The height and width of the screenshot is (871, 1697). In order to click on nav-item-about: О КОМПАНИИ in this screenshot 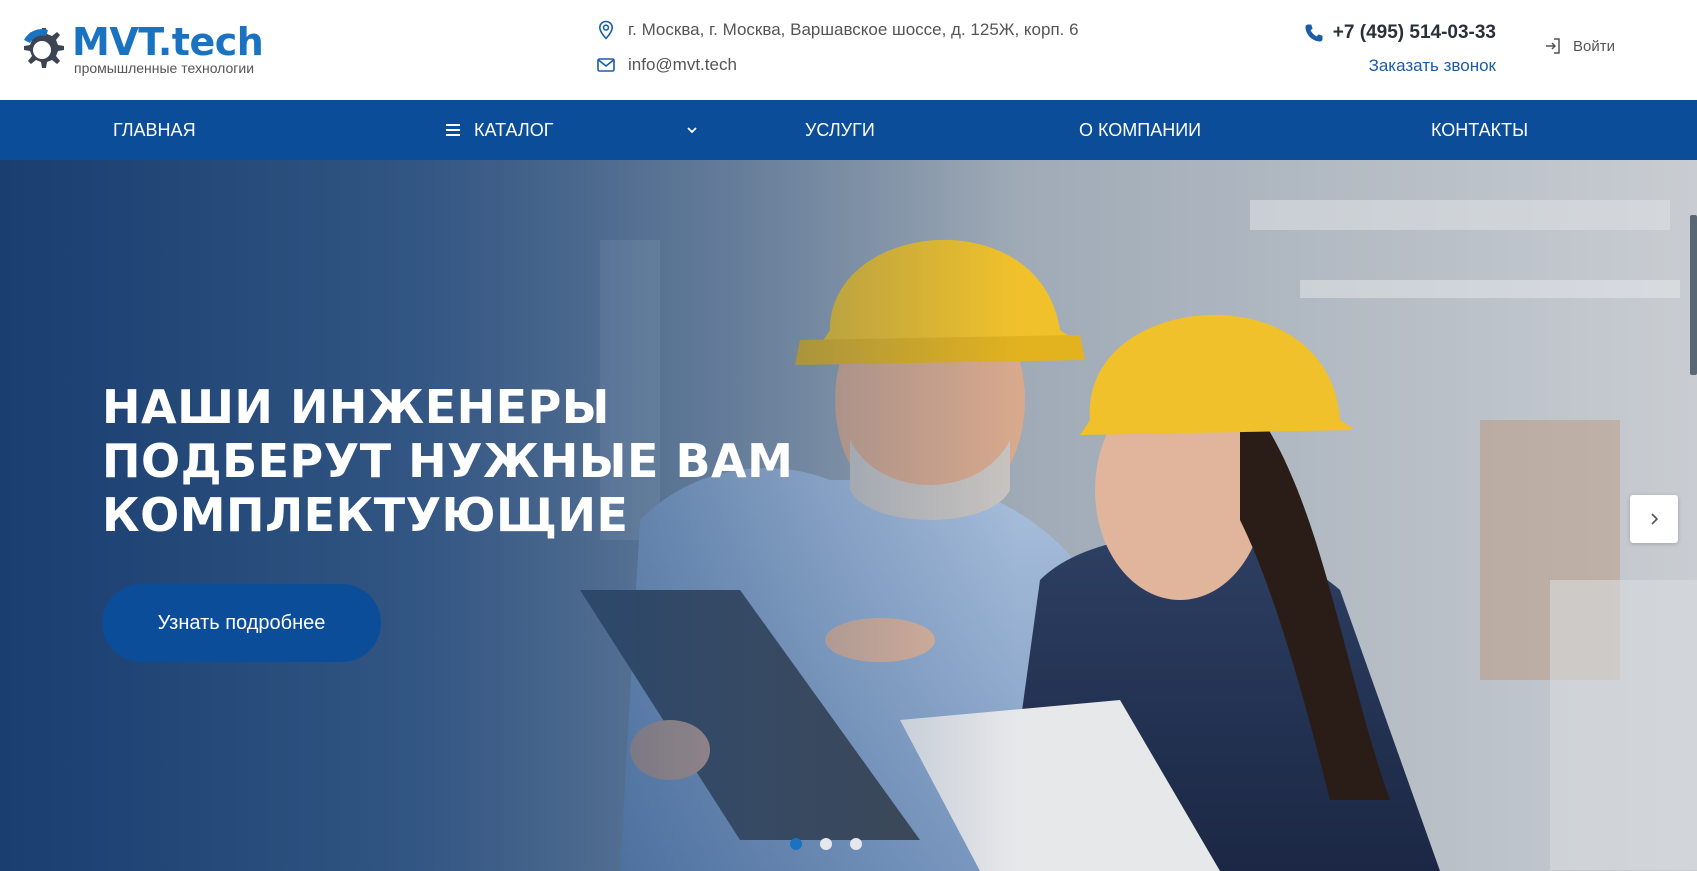, I will do `click(1140, 130)`.